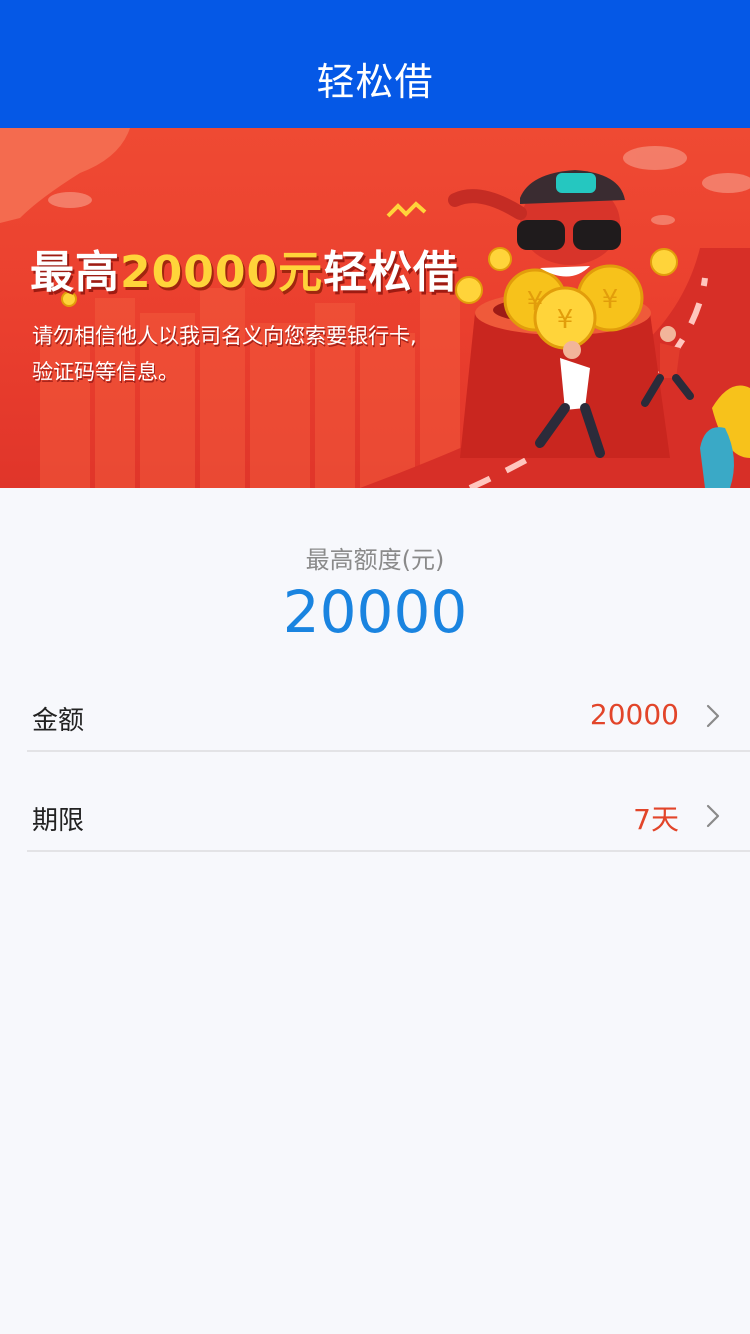  I want to click on term-label: 期限, so click(58, 821).